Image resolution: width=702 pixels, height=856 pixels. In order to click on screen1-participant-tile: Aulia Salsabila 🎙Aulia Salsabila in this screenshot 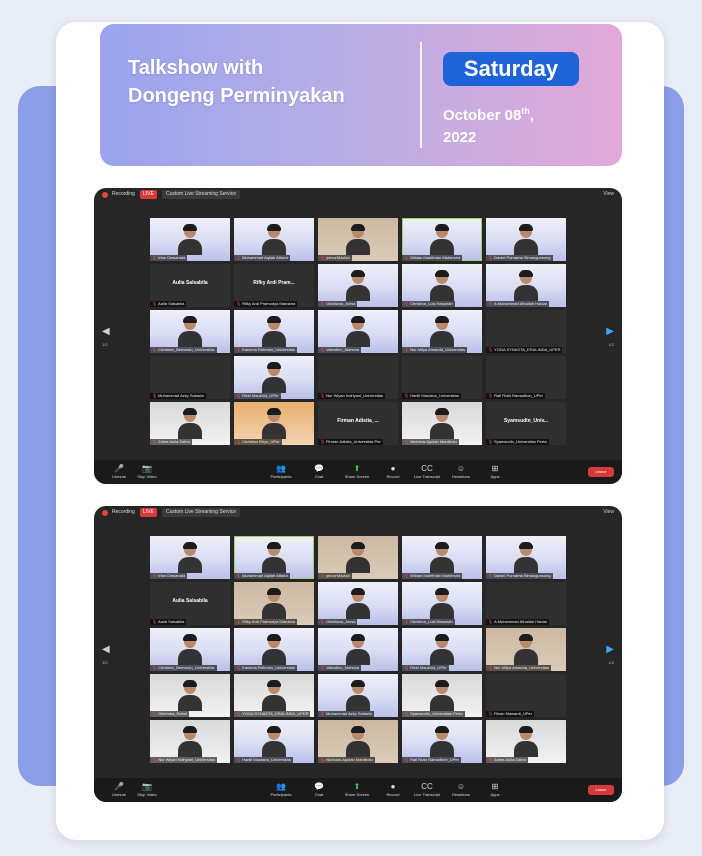, I will do `click(190, 285)`.